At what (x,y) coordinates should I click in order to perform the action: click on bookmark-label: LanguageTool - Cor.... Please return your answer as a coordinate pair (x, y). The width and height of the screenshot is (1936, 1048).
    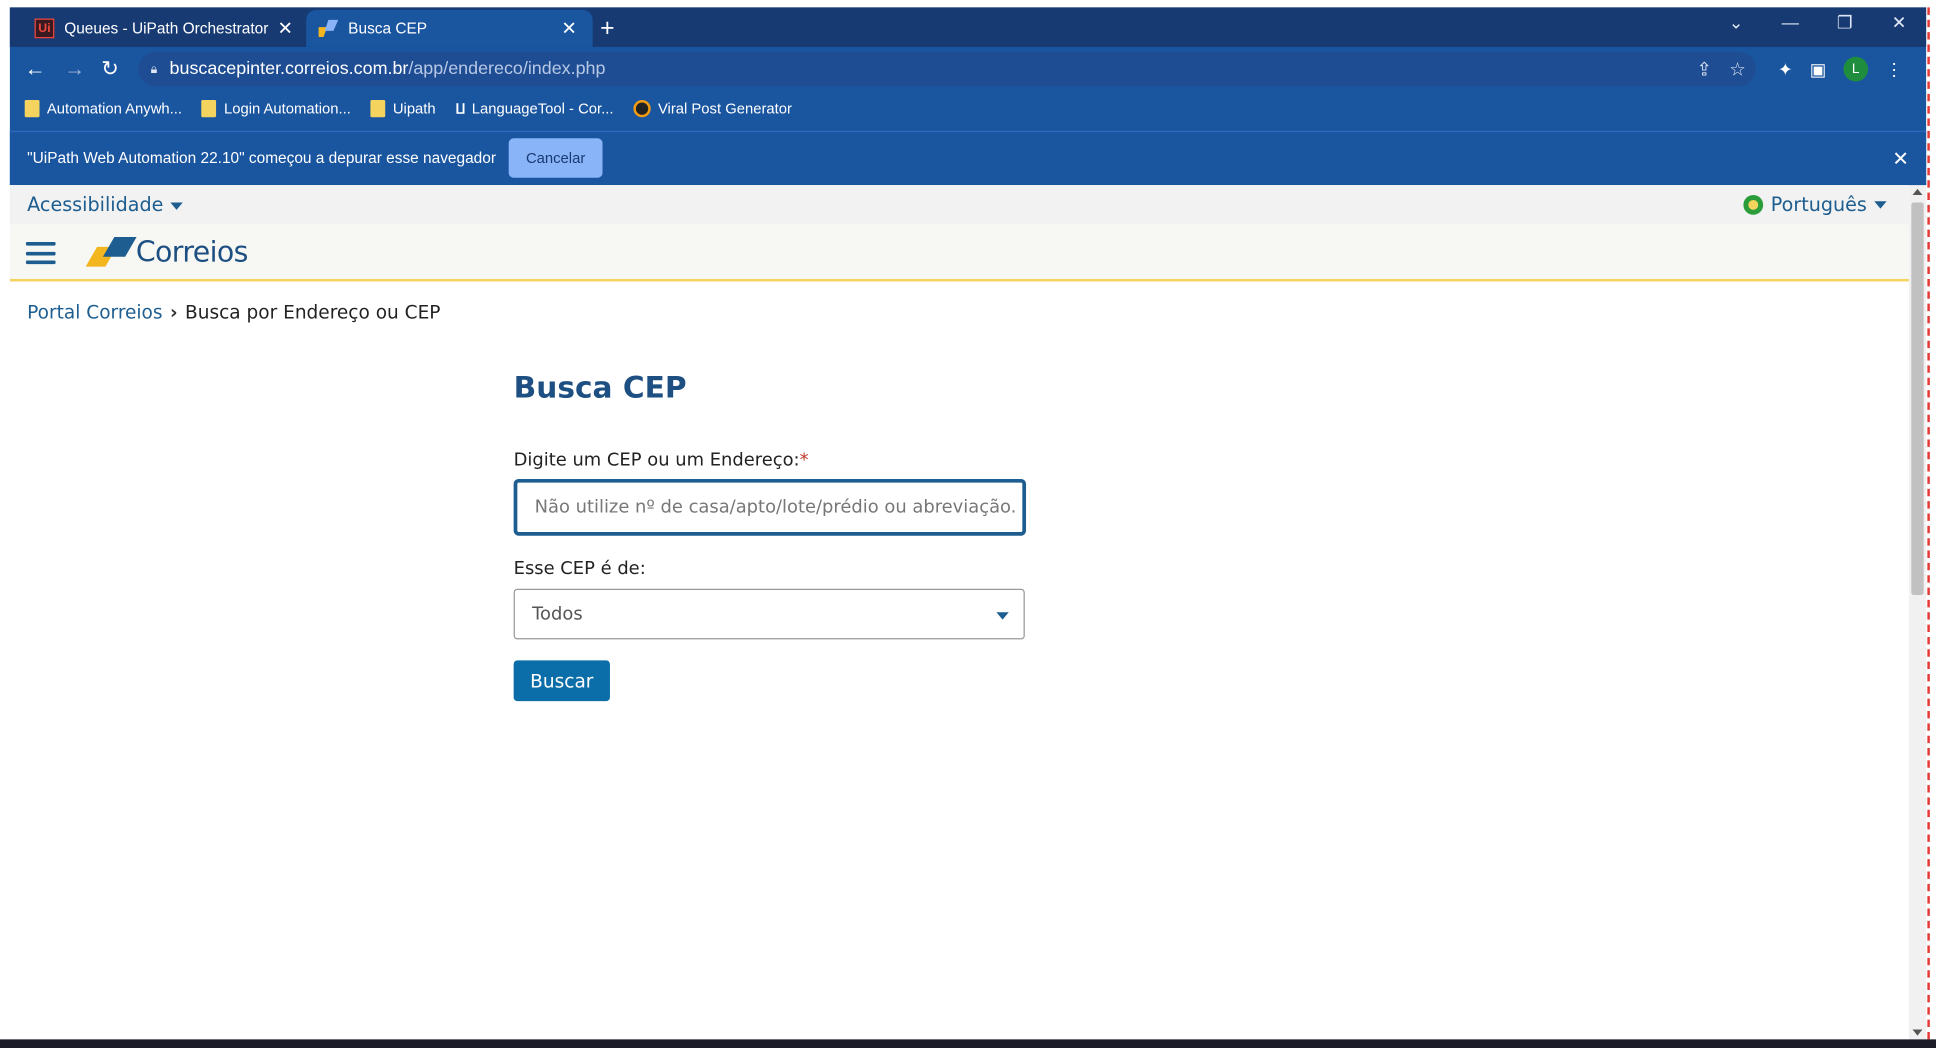
    Looking at the image, I should click on (542, 108).